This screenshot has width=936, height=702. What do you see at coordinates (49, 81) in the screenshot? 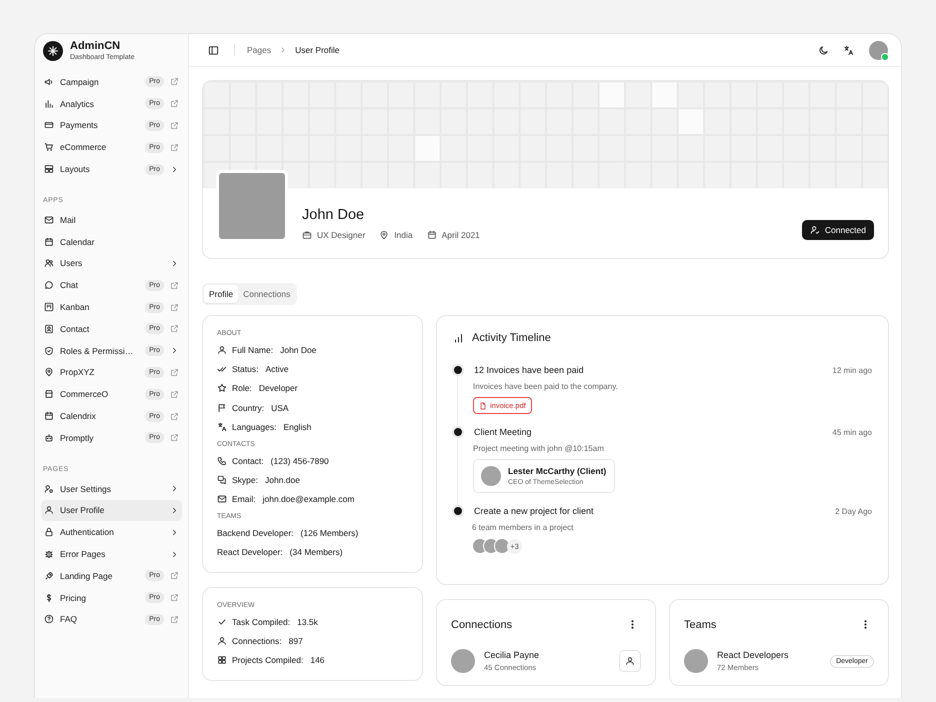
I see `megaphone-icon` at bounding box center [49, 81].